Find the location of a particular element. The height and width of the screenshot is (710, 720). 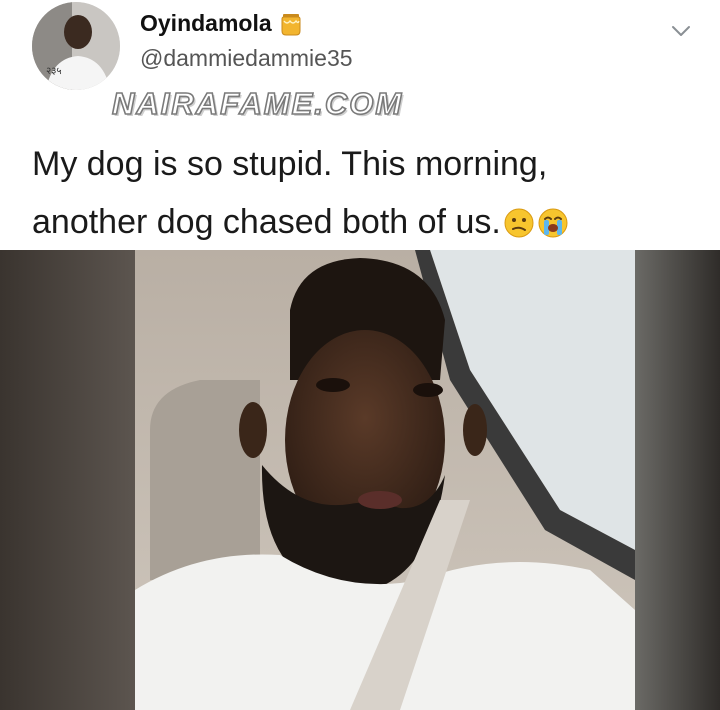

display-name-row: Oyindamola is located at coordinates (222, 23).